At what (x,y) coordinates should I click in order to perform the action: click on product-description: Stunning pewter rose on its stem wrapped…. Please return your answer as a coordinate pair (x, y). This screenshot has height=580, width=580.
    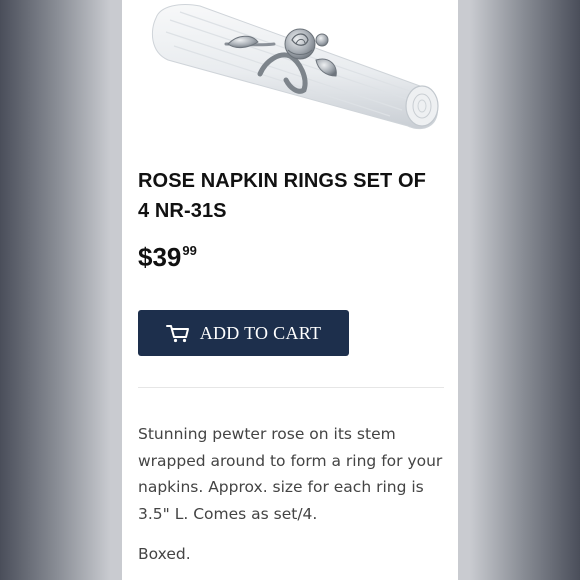
    Looking at the image, I should click on (290, 474).